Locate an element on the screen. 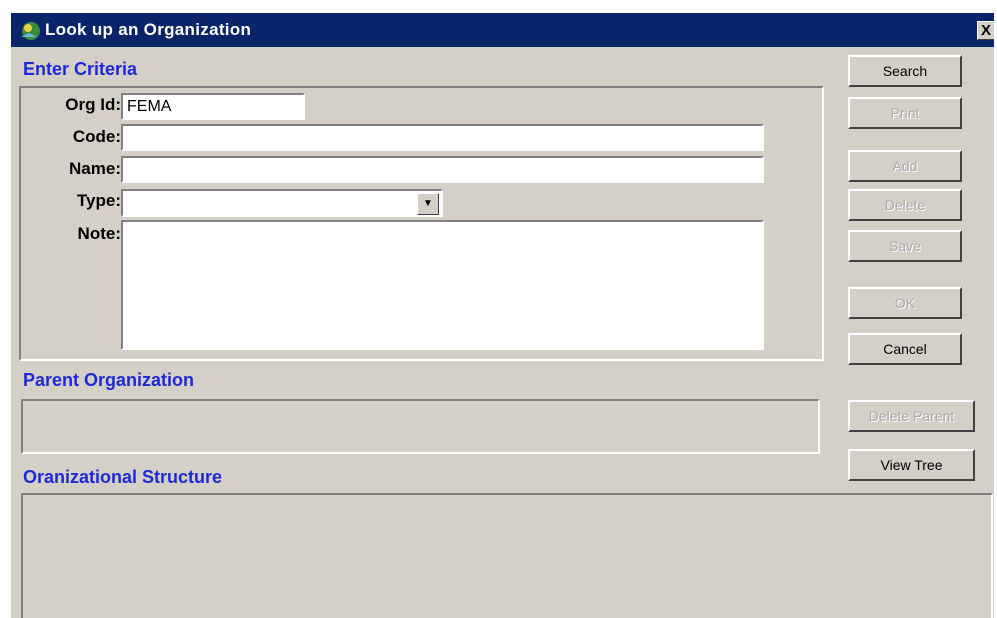 The height and width of the screenshot is (618, 997). search-button: Search is located at coordinates (905, 71).